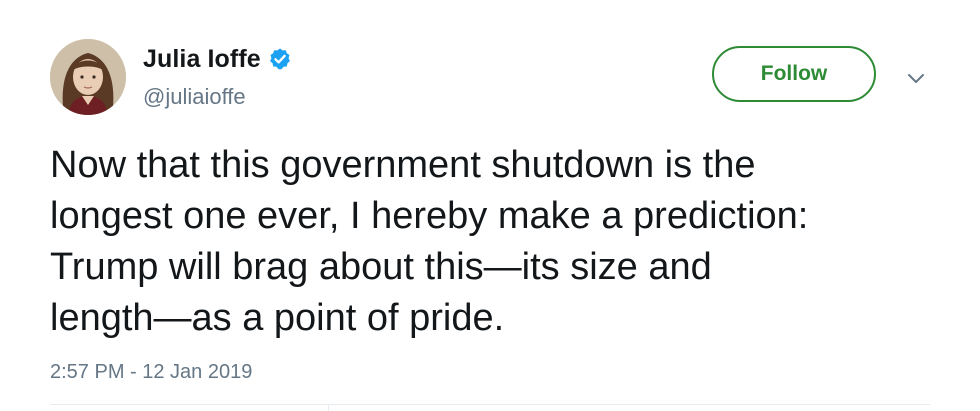 This screenshot has width=980, height=411. I want to click on avatar-photo-icon, so click(88, 77).